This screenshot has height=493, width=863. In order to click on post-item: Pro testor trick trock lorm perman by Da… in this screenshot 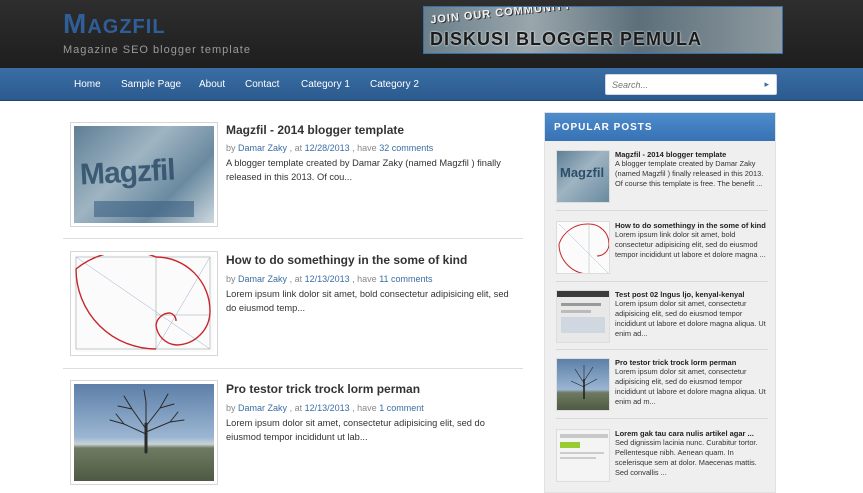, I will do `click(293, 434)`.